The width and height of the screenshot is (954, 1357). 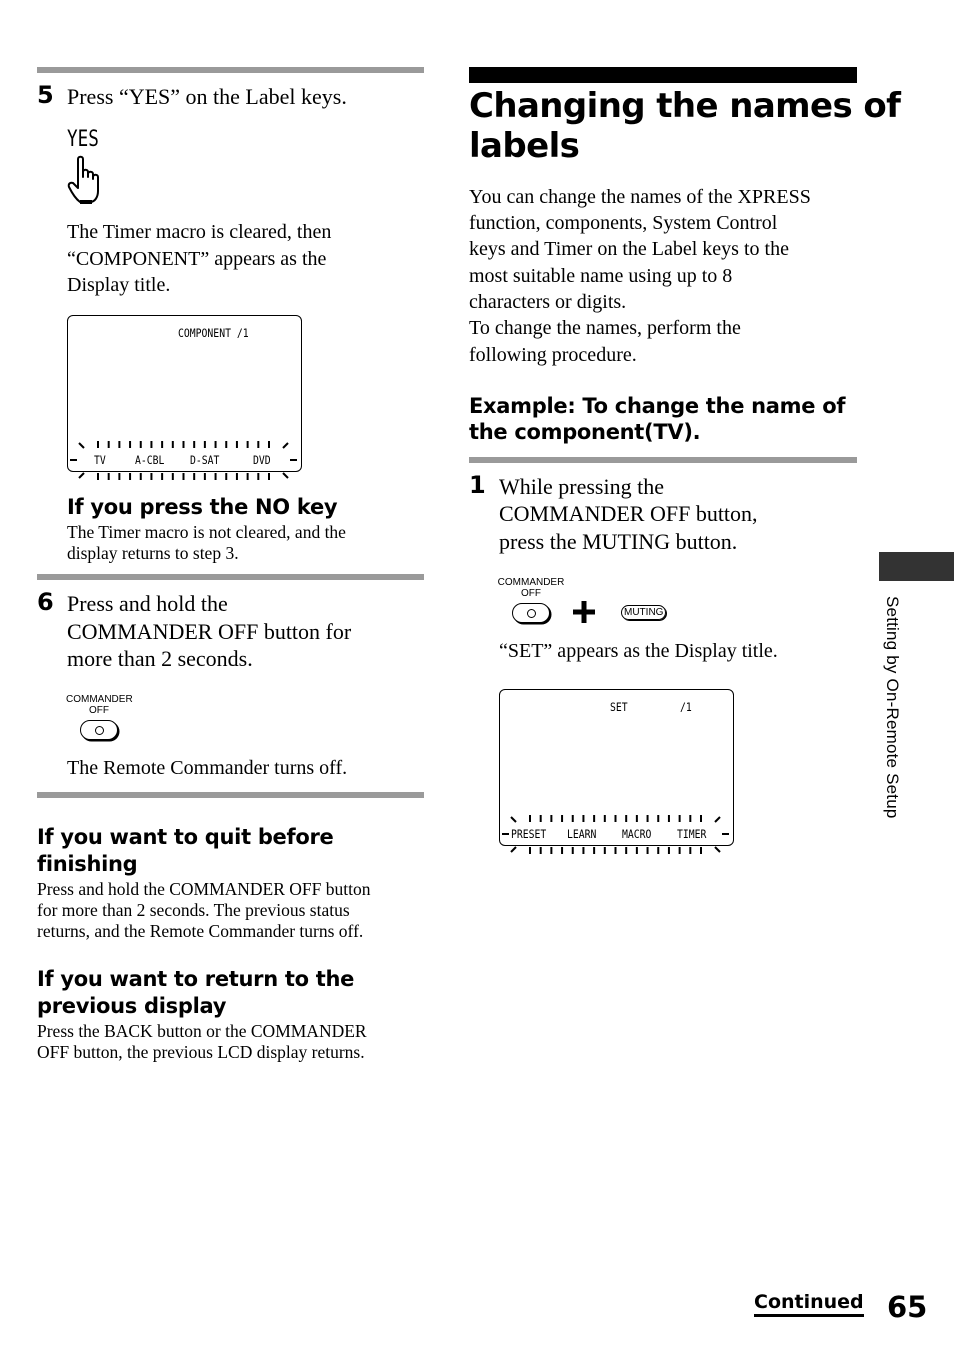 I want to click on step-instruction-line: COMMANDER OFF button,, so click(x=628, y=513).